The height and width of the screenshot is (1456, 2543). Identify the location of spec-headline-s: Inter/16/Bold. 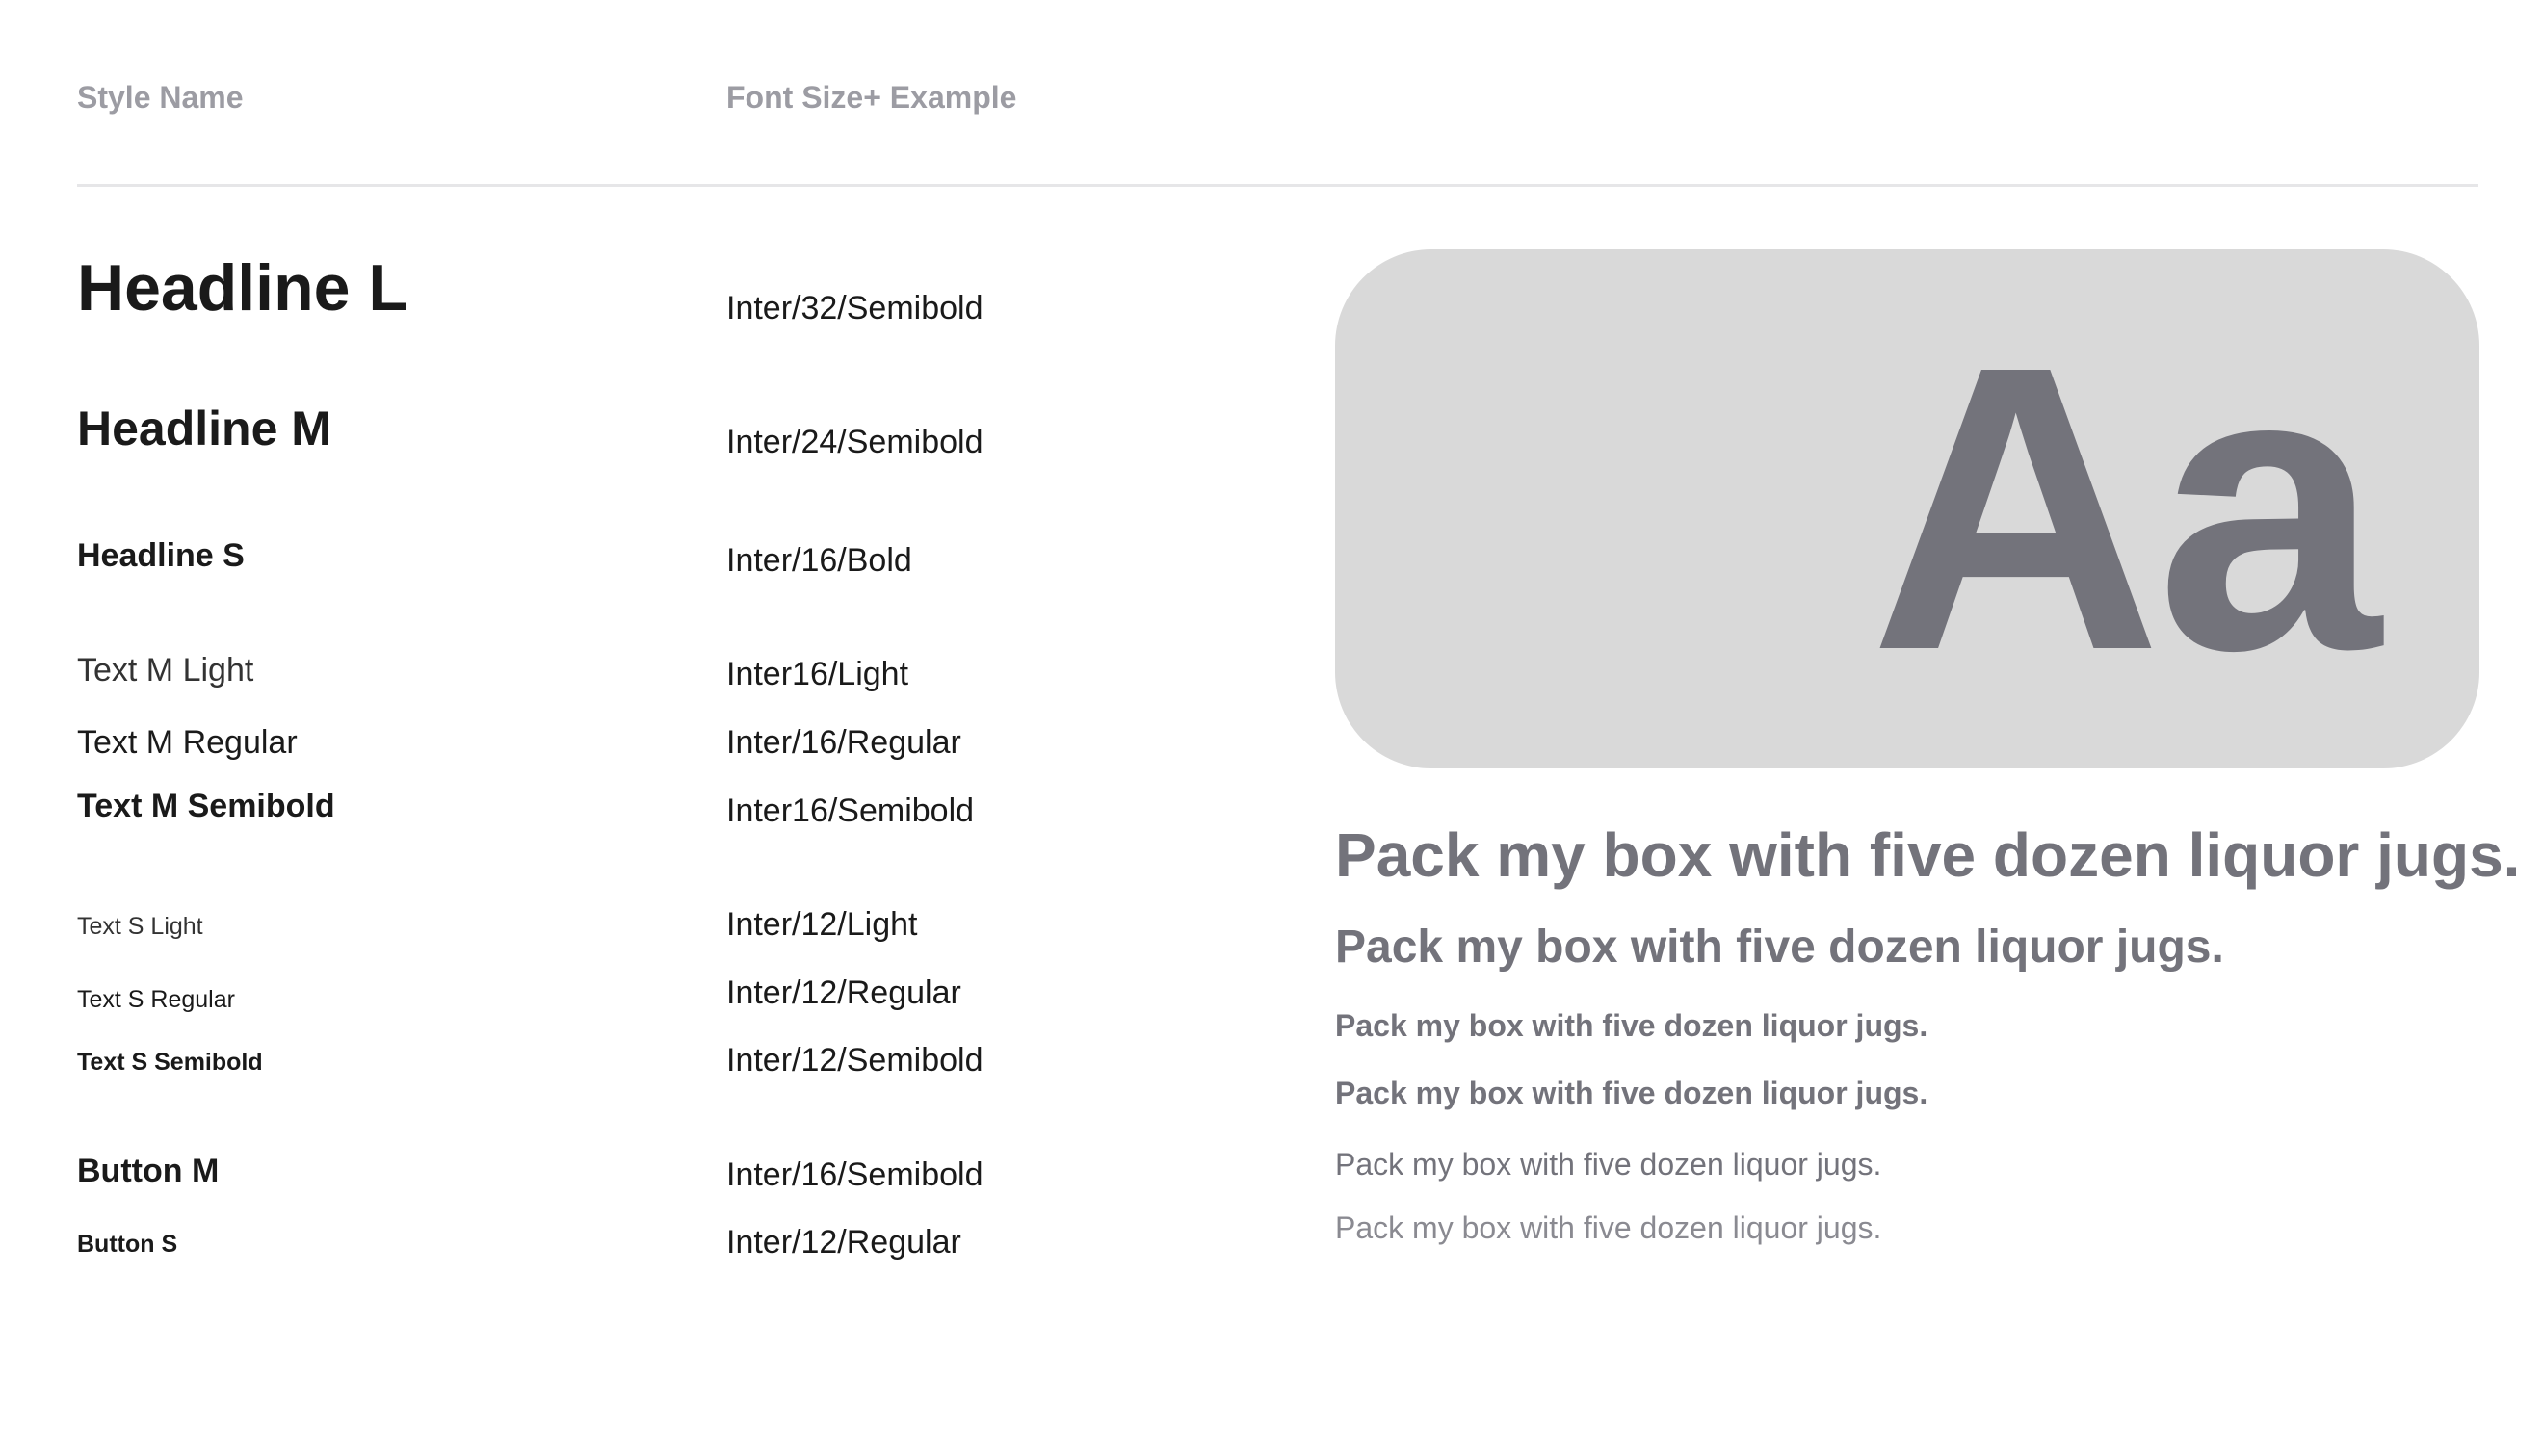
(819, 560).